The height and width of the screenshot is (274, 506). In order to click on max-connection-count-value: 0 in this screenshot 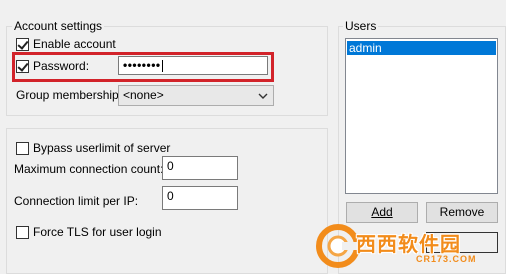, I will do `click(170, 166)`.